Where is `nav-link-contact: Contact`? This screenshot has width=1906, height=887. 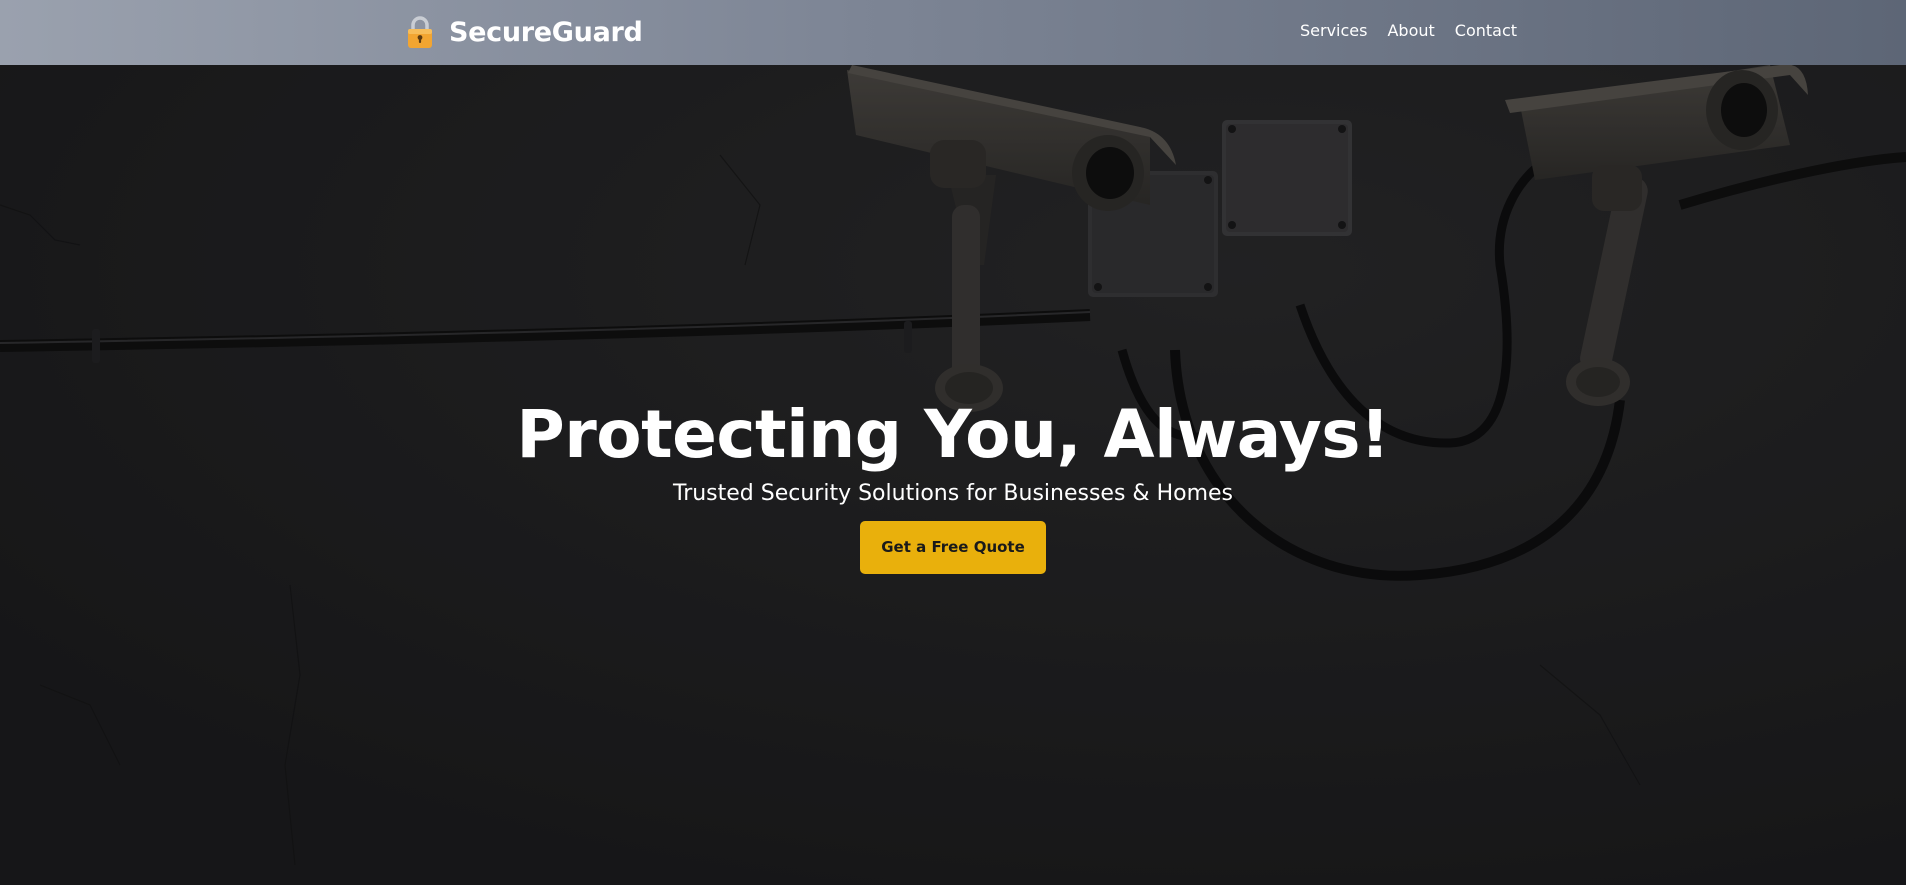 nav-link-contact: Contact is located at coordinates (1486, 31).